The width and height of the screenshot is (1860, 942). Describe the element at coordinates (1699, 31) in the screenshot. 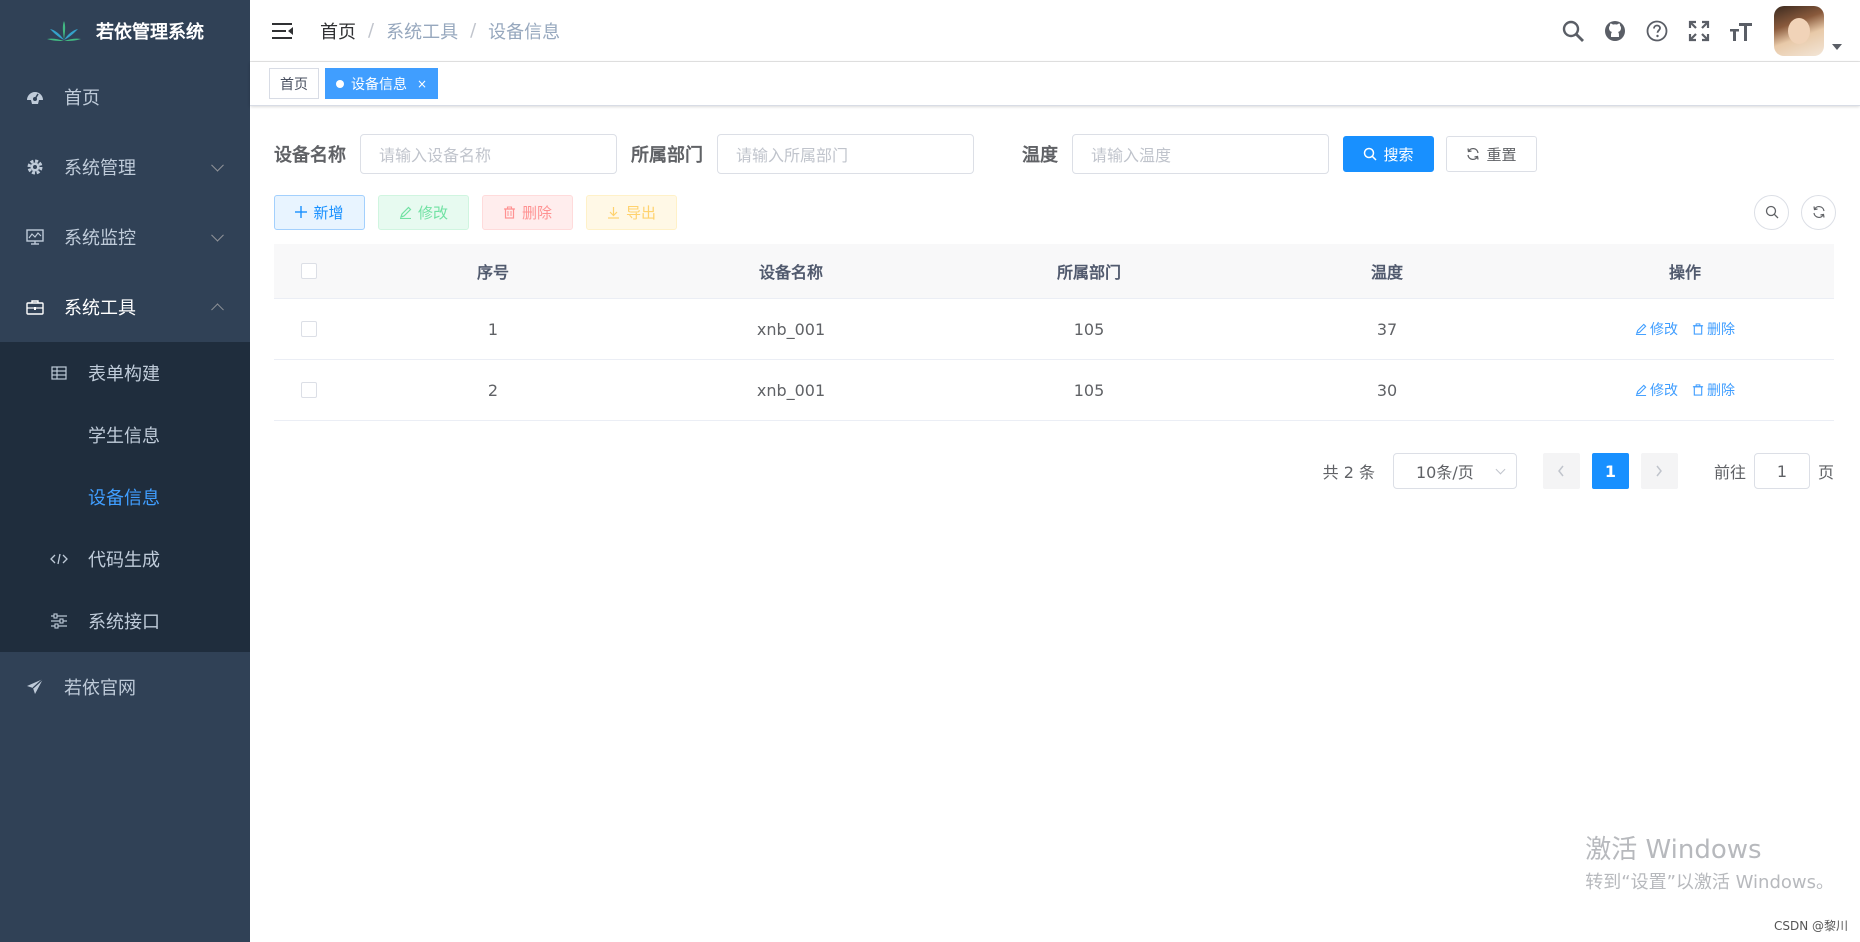

I see `fullscreen-icon` at that location.